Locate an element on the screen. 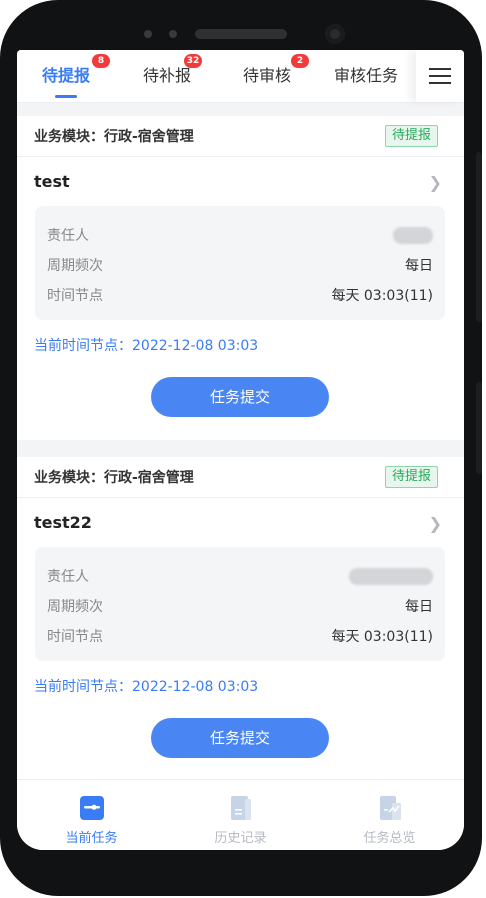 The image size is (486, 898). overview-icon is located at coordinates (390, 808).